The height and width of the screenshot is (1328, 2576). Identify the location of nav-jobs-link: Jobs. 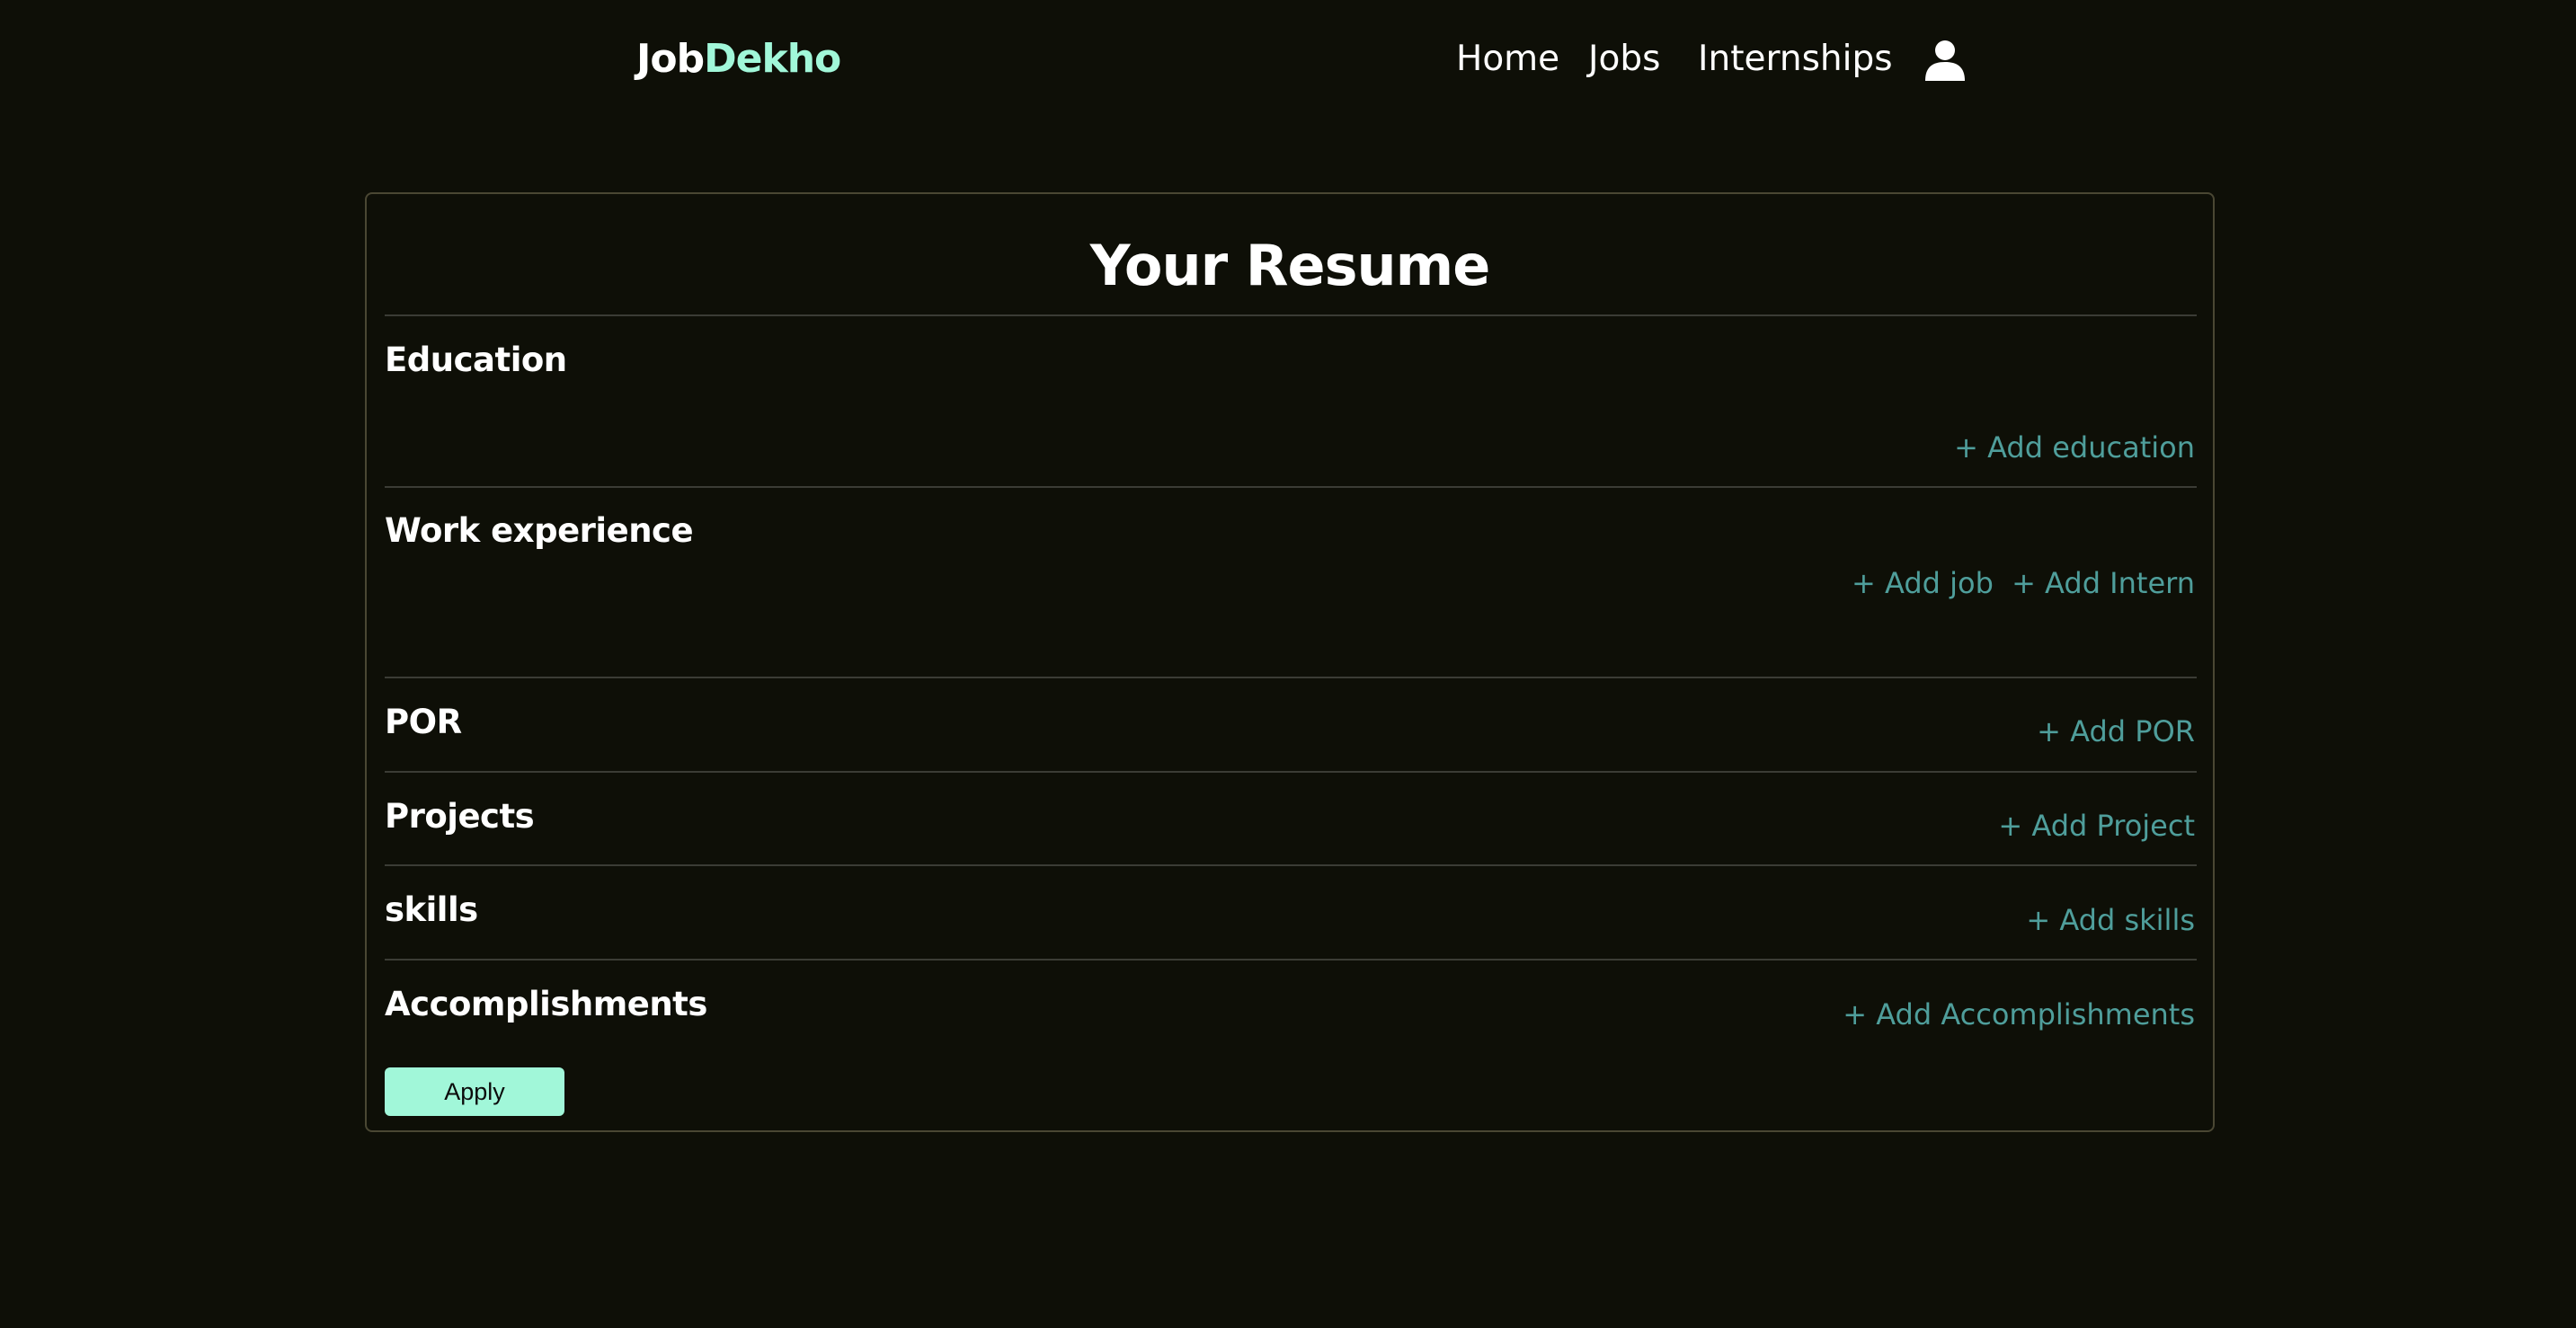
(1624, 59).